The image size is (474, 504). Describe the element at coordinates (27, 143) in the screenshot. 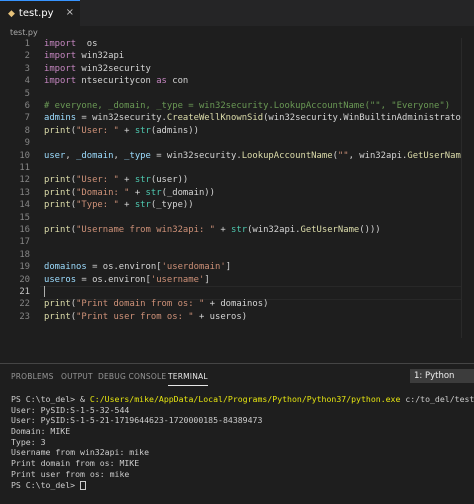

I see `line-number: 9` at that location.